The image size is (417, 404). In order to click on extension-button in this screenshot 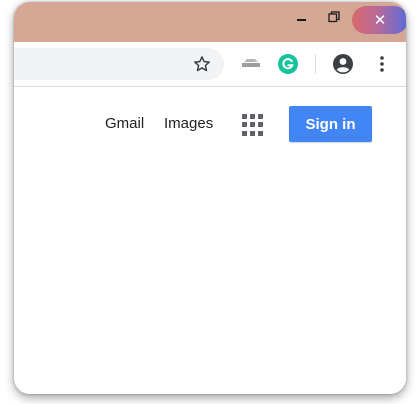, I will do `click(251, 64)`.